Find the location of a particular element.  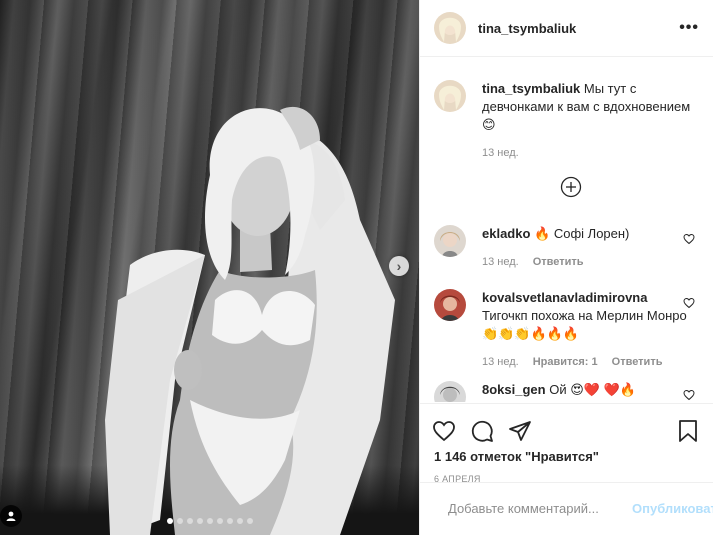

slide-indicator is located at coordinates (209, 521).